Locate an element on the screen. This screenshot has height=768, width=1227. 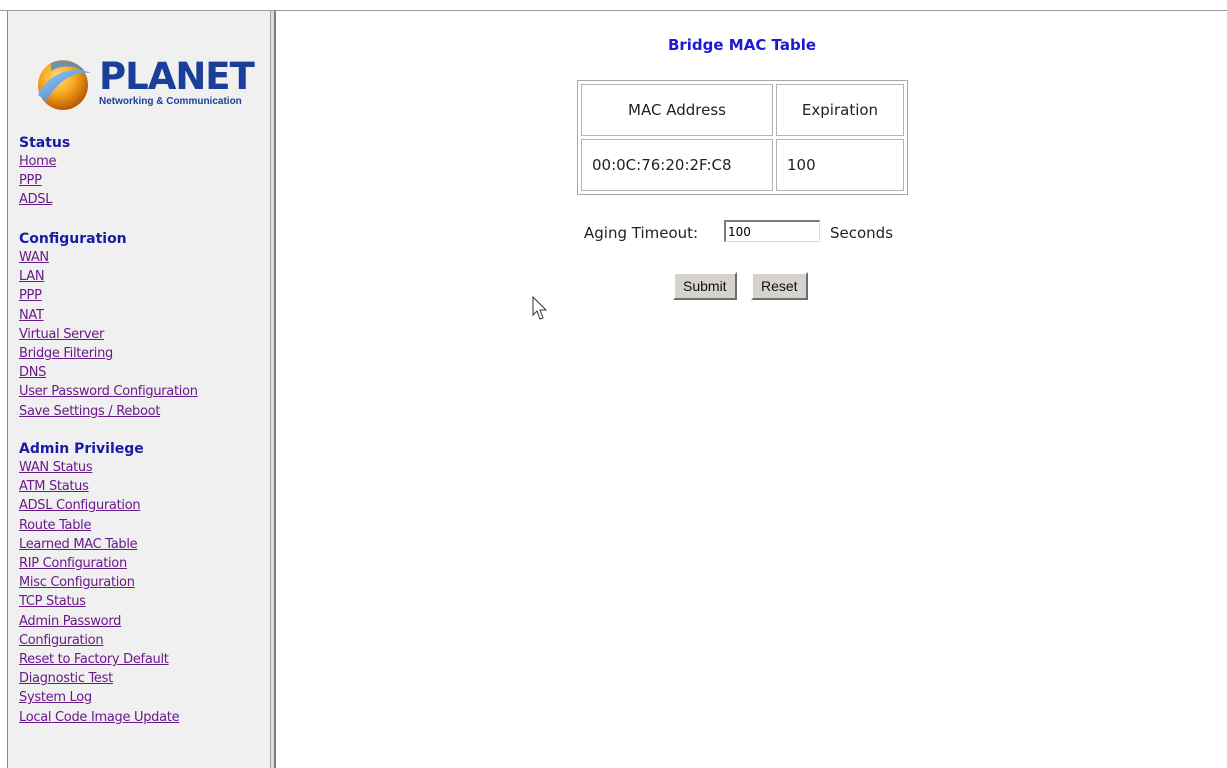
reset-button: Reset is located at coordinates (779, 286).